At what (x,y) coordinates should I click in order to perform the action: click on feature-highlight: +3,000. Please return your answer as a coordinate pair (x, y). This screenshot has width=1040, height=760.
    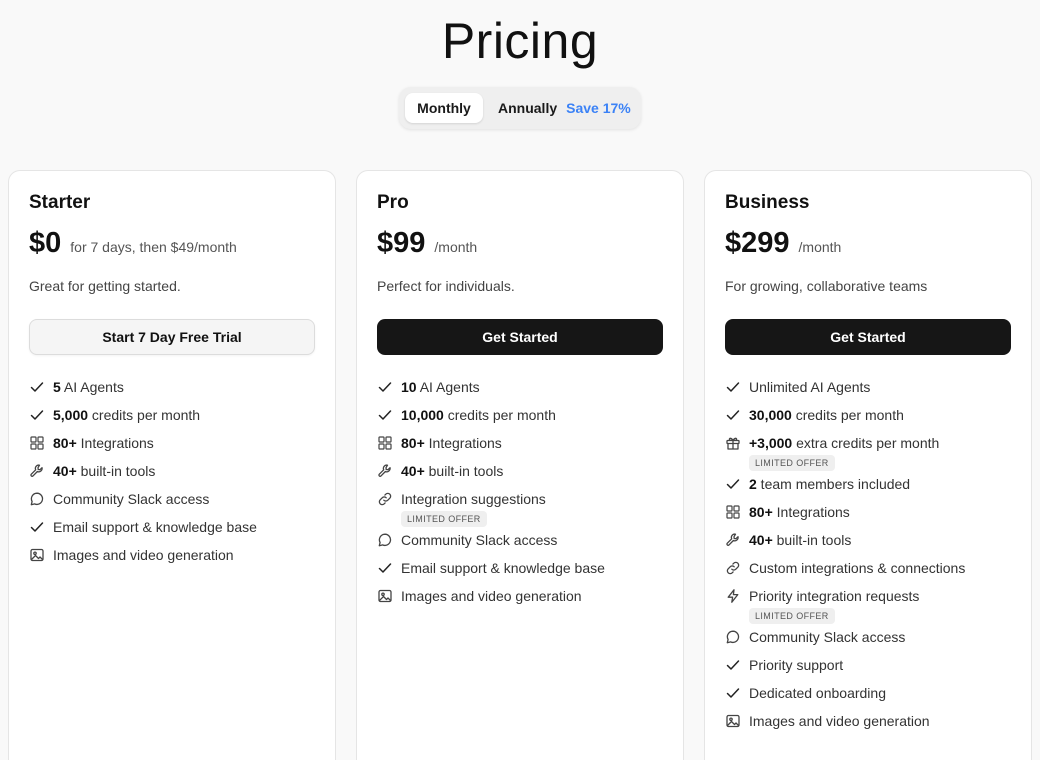
    Looking at the image, I should click on (771, 443).